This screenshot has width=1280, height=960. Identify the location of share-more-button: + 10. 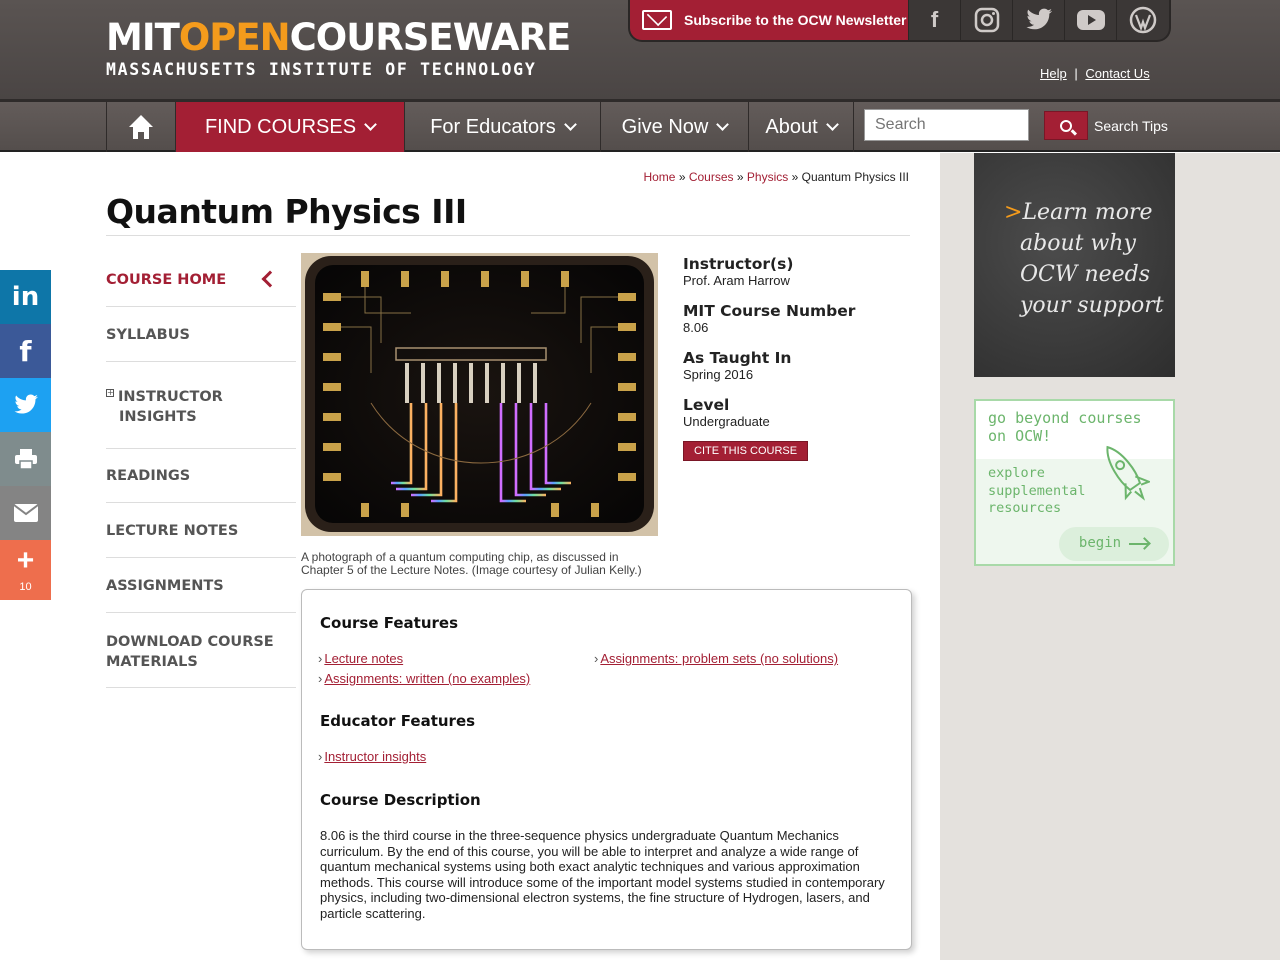
(25, 570).